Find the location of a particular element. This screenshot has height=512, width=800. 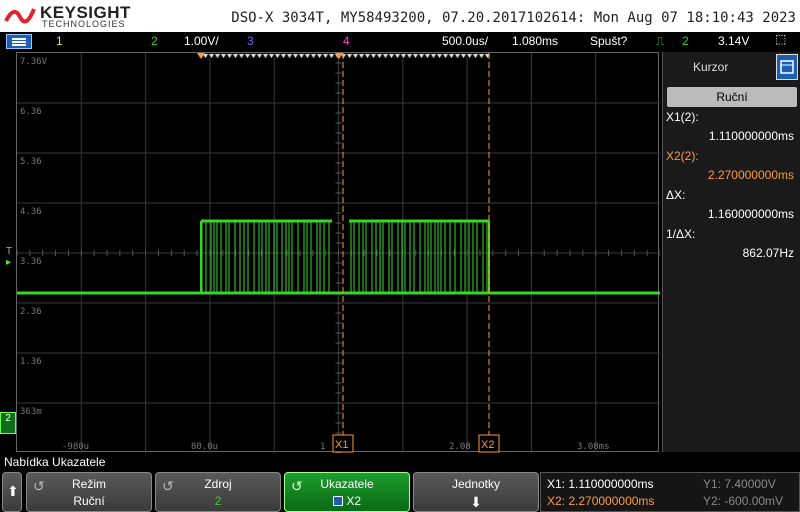

channel-4-indicator: 4 is located at coordinates (346, 41).